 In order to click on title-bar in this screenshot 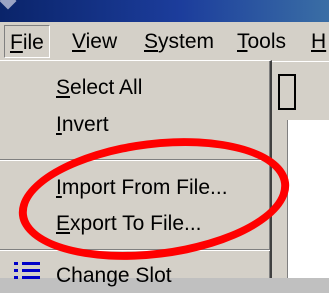, I will do `click(164, 11)`.